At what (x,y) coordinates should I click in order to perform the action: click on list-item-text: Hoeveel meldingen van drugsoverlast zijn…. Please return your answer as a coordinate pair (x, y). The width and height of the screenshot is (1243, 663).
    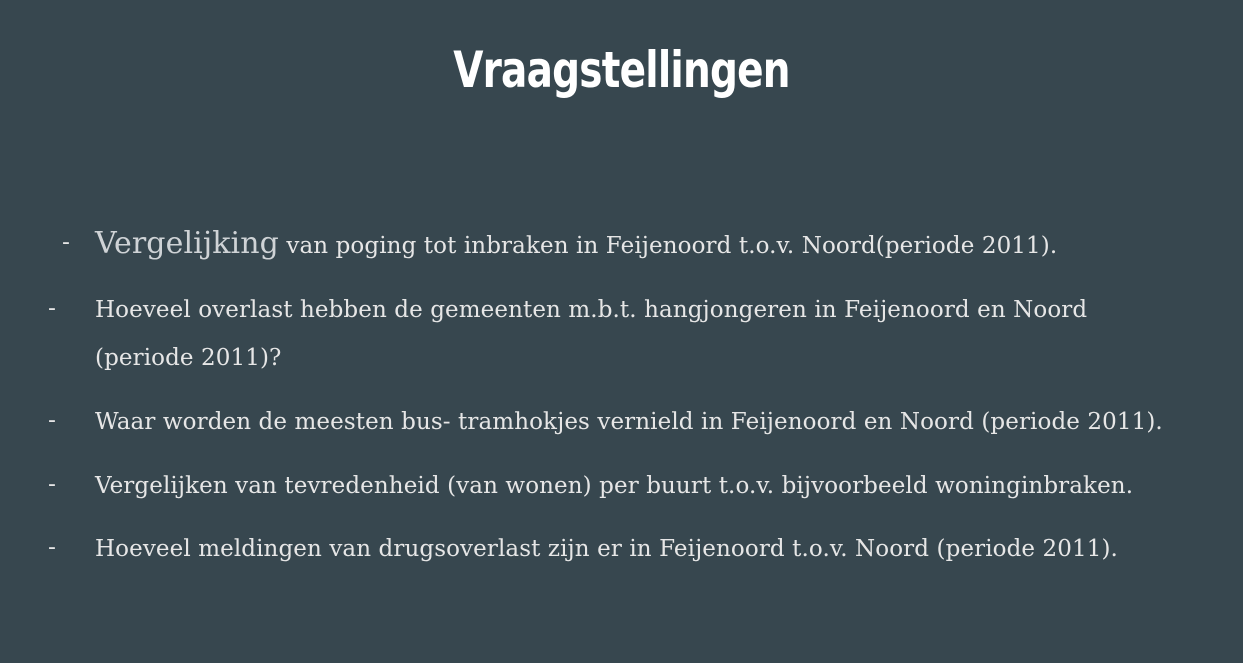
    Looking at the image, I should click on (606, 549).